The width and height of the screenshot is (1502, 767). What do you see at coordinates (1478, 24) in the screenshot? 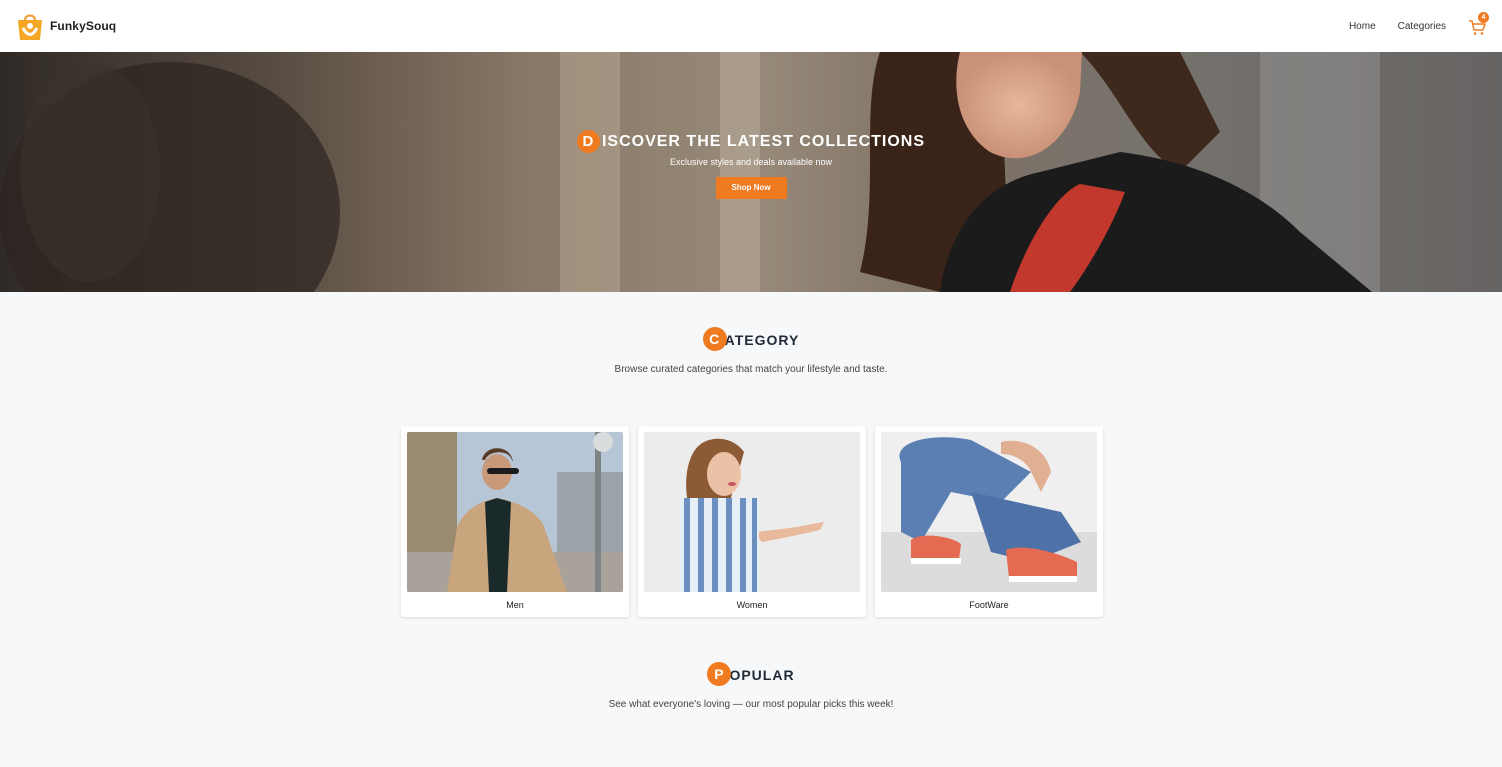
I see `cart-button: 4` at bounding box center [1478, 24].